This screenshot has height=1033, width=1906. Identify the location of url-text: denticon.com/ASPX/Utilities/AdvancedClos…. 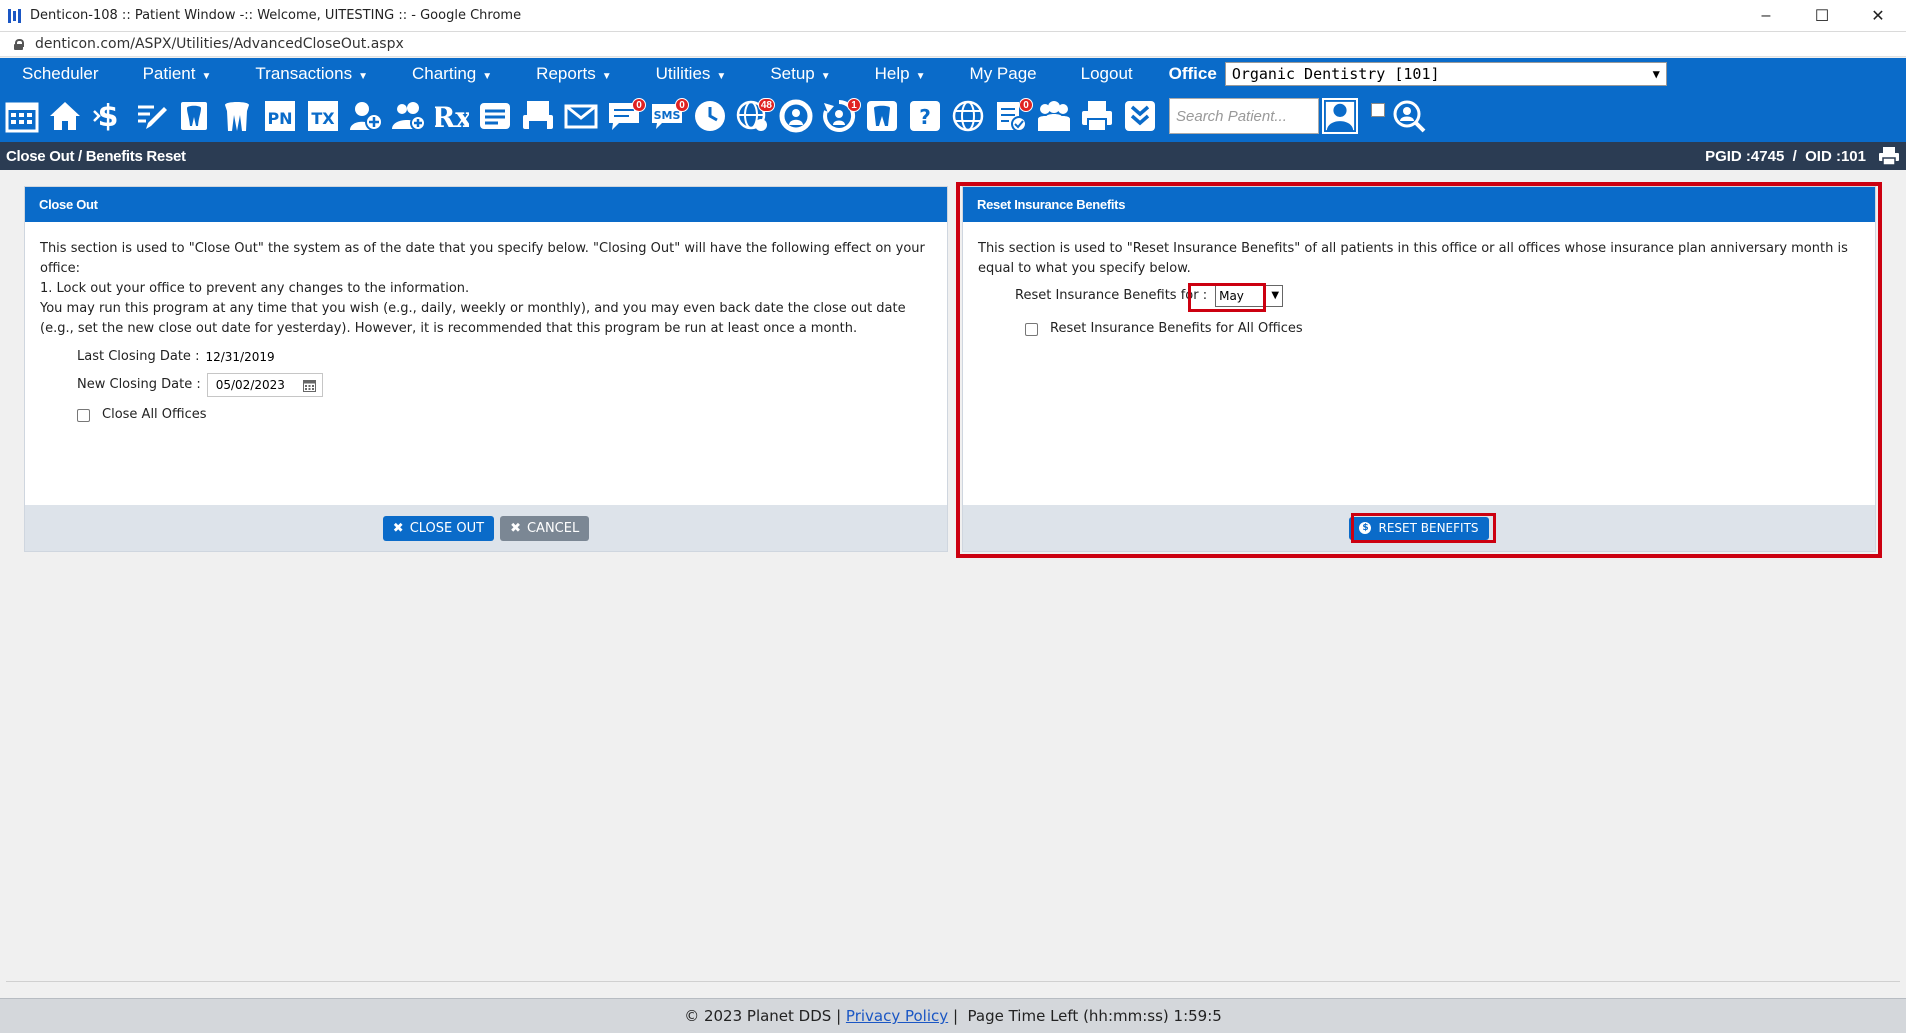
(219, 44).